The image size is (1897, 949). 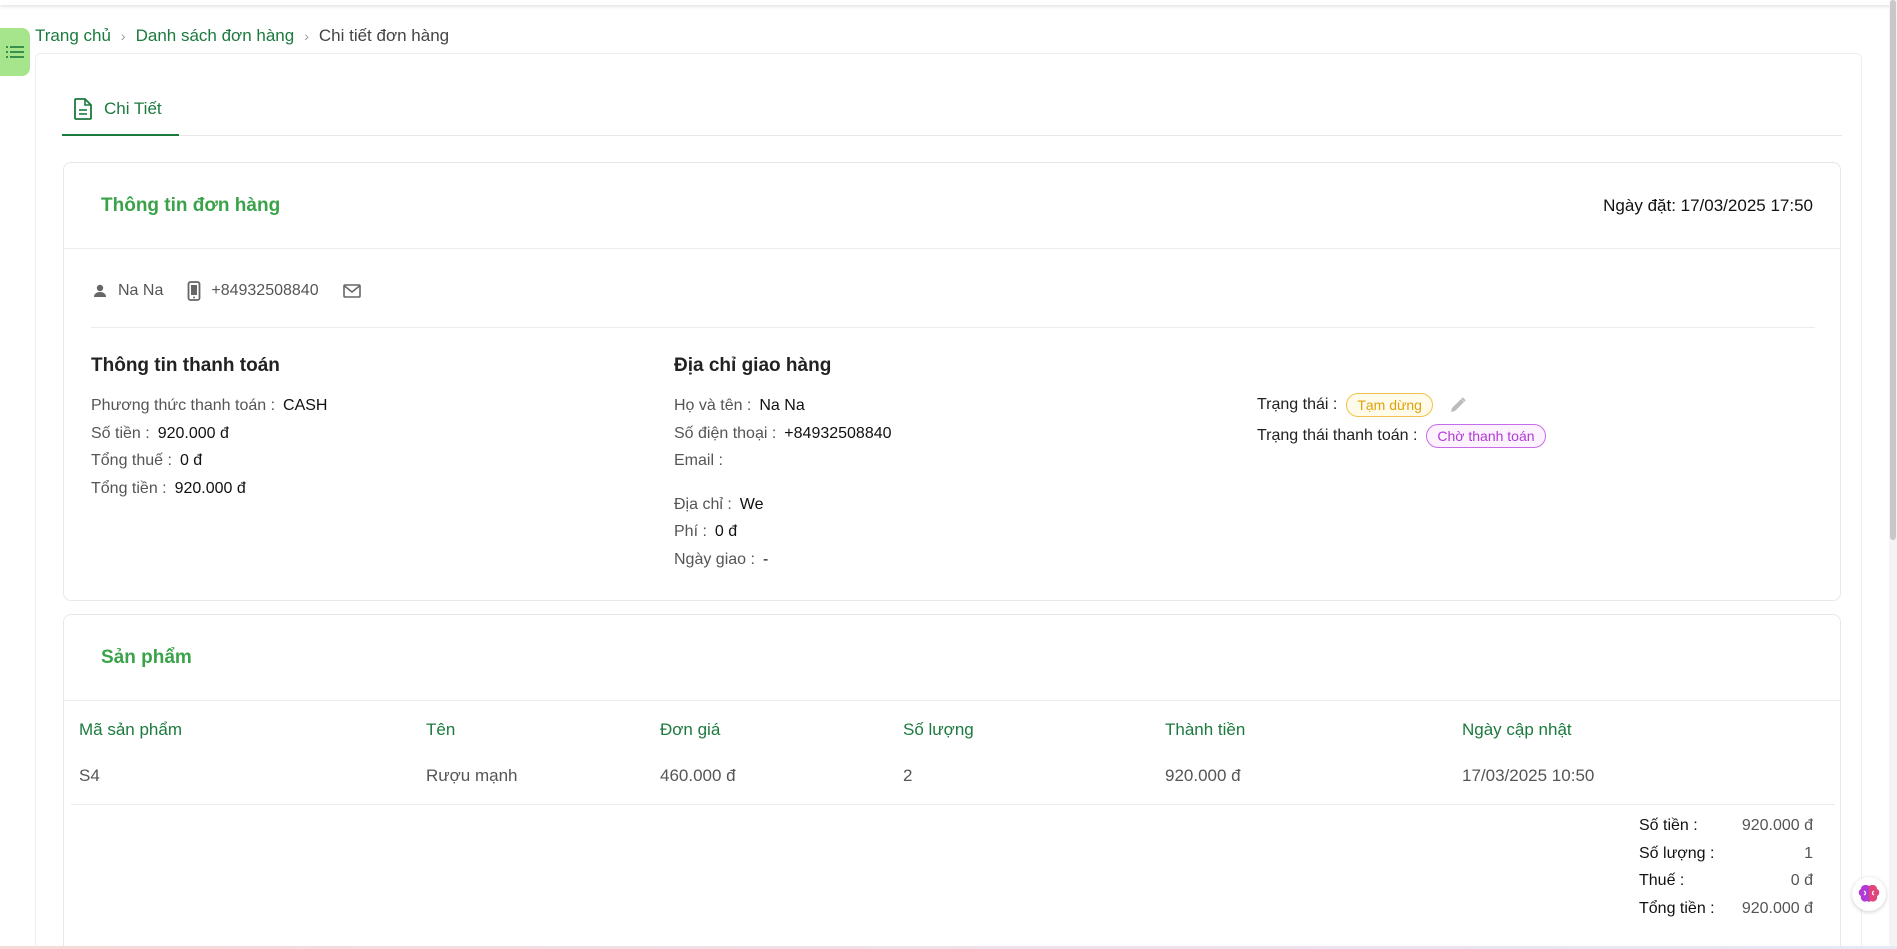 What do you see at coordinates (1389, 404) in the screenshot?
I see `order-status-badge: Tạm dừng` at bounding box center [1389, 404].